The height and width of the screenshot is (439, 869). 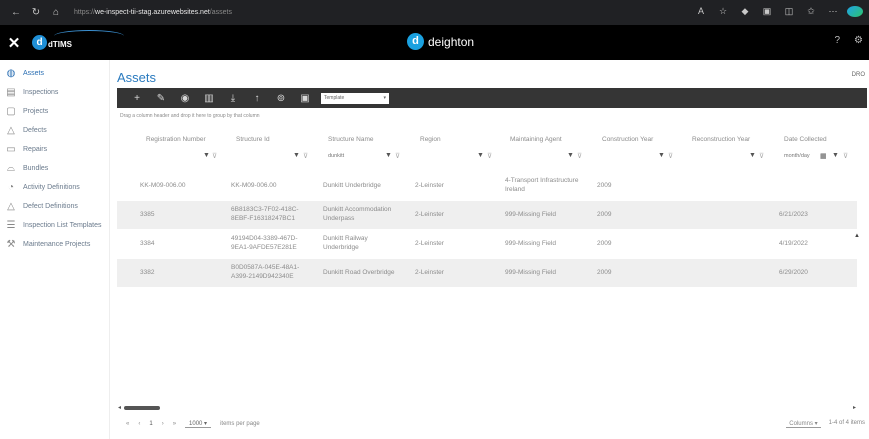 What do you see at coordinates (837, 40) in the screenshot?
I see `help-icon: ?` at bounding box center [837, 40].